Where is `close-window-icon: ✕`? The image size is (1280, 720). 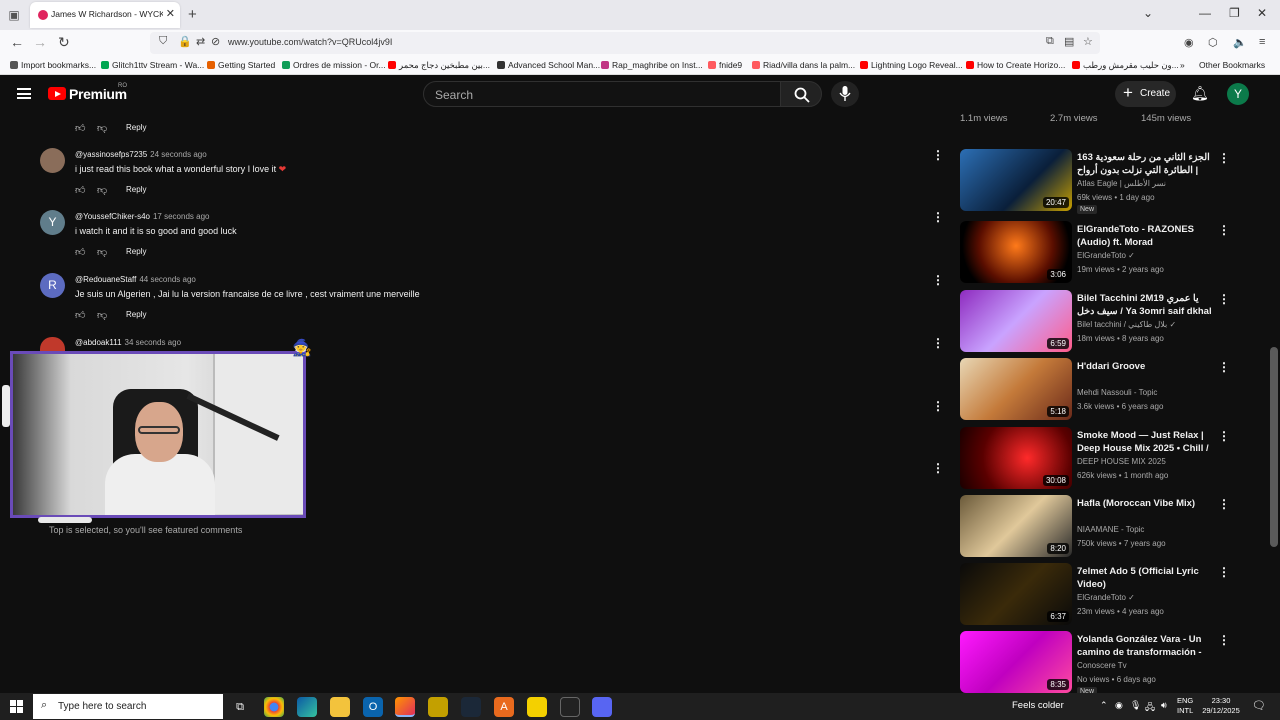
close-window-icon: ✕ is located at coordinates (1262, 13).